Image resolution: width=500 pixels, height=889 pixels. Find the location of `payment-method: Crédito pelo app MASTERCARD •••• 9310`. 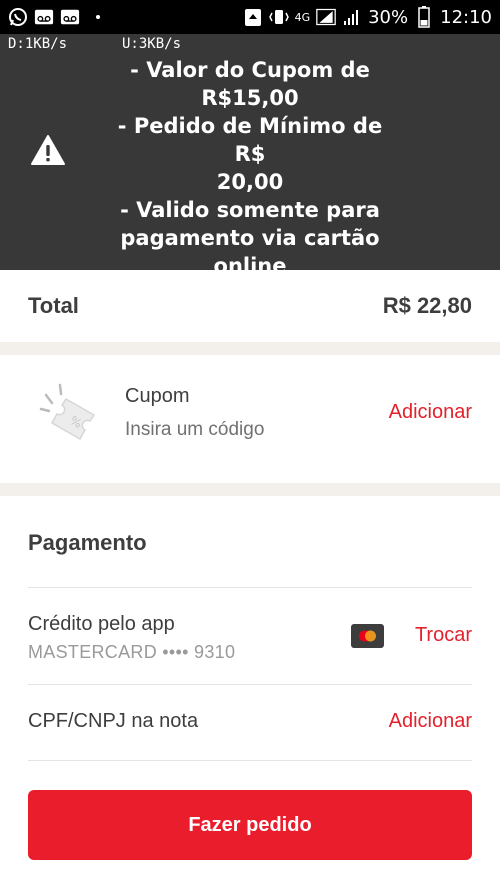

payment-method: Crédito pelo app MASTERCARD •••• 9310 is located at coordinates (131, 638).